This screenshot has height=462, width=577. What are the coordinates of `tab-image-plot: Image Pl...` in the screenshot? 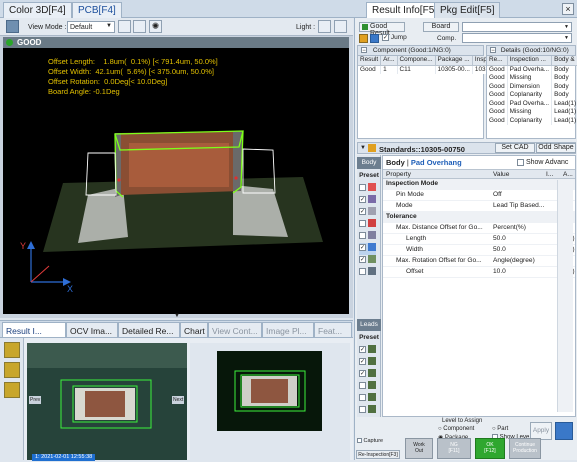 It's located at (288, 330).